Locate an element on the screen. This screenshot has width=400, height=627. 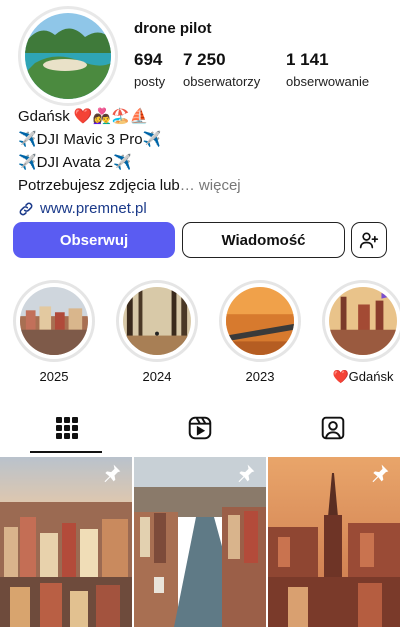
tab-tagged is located at coordinates (332, 427).